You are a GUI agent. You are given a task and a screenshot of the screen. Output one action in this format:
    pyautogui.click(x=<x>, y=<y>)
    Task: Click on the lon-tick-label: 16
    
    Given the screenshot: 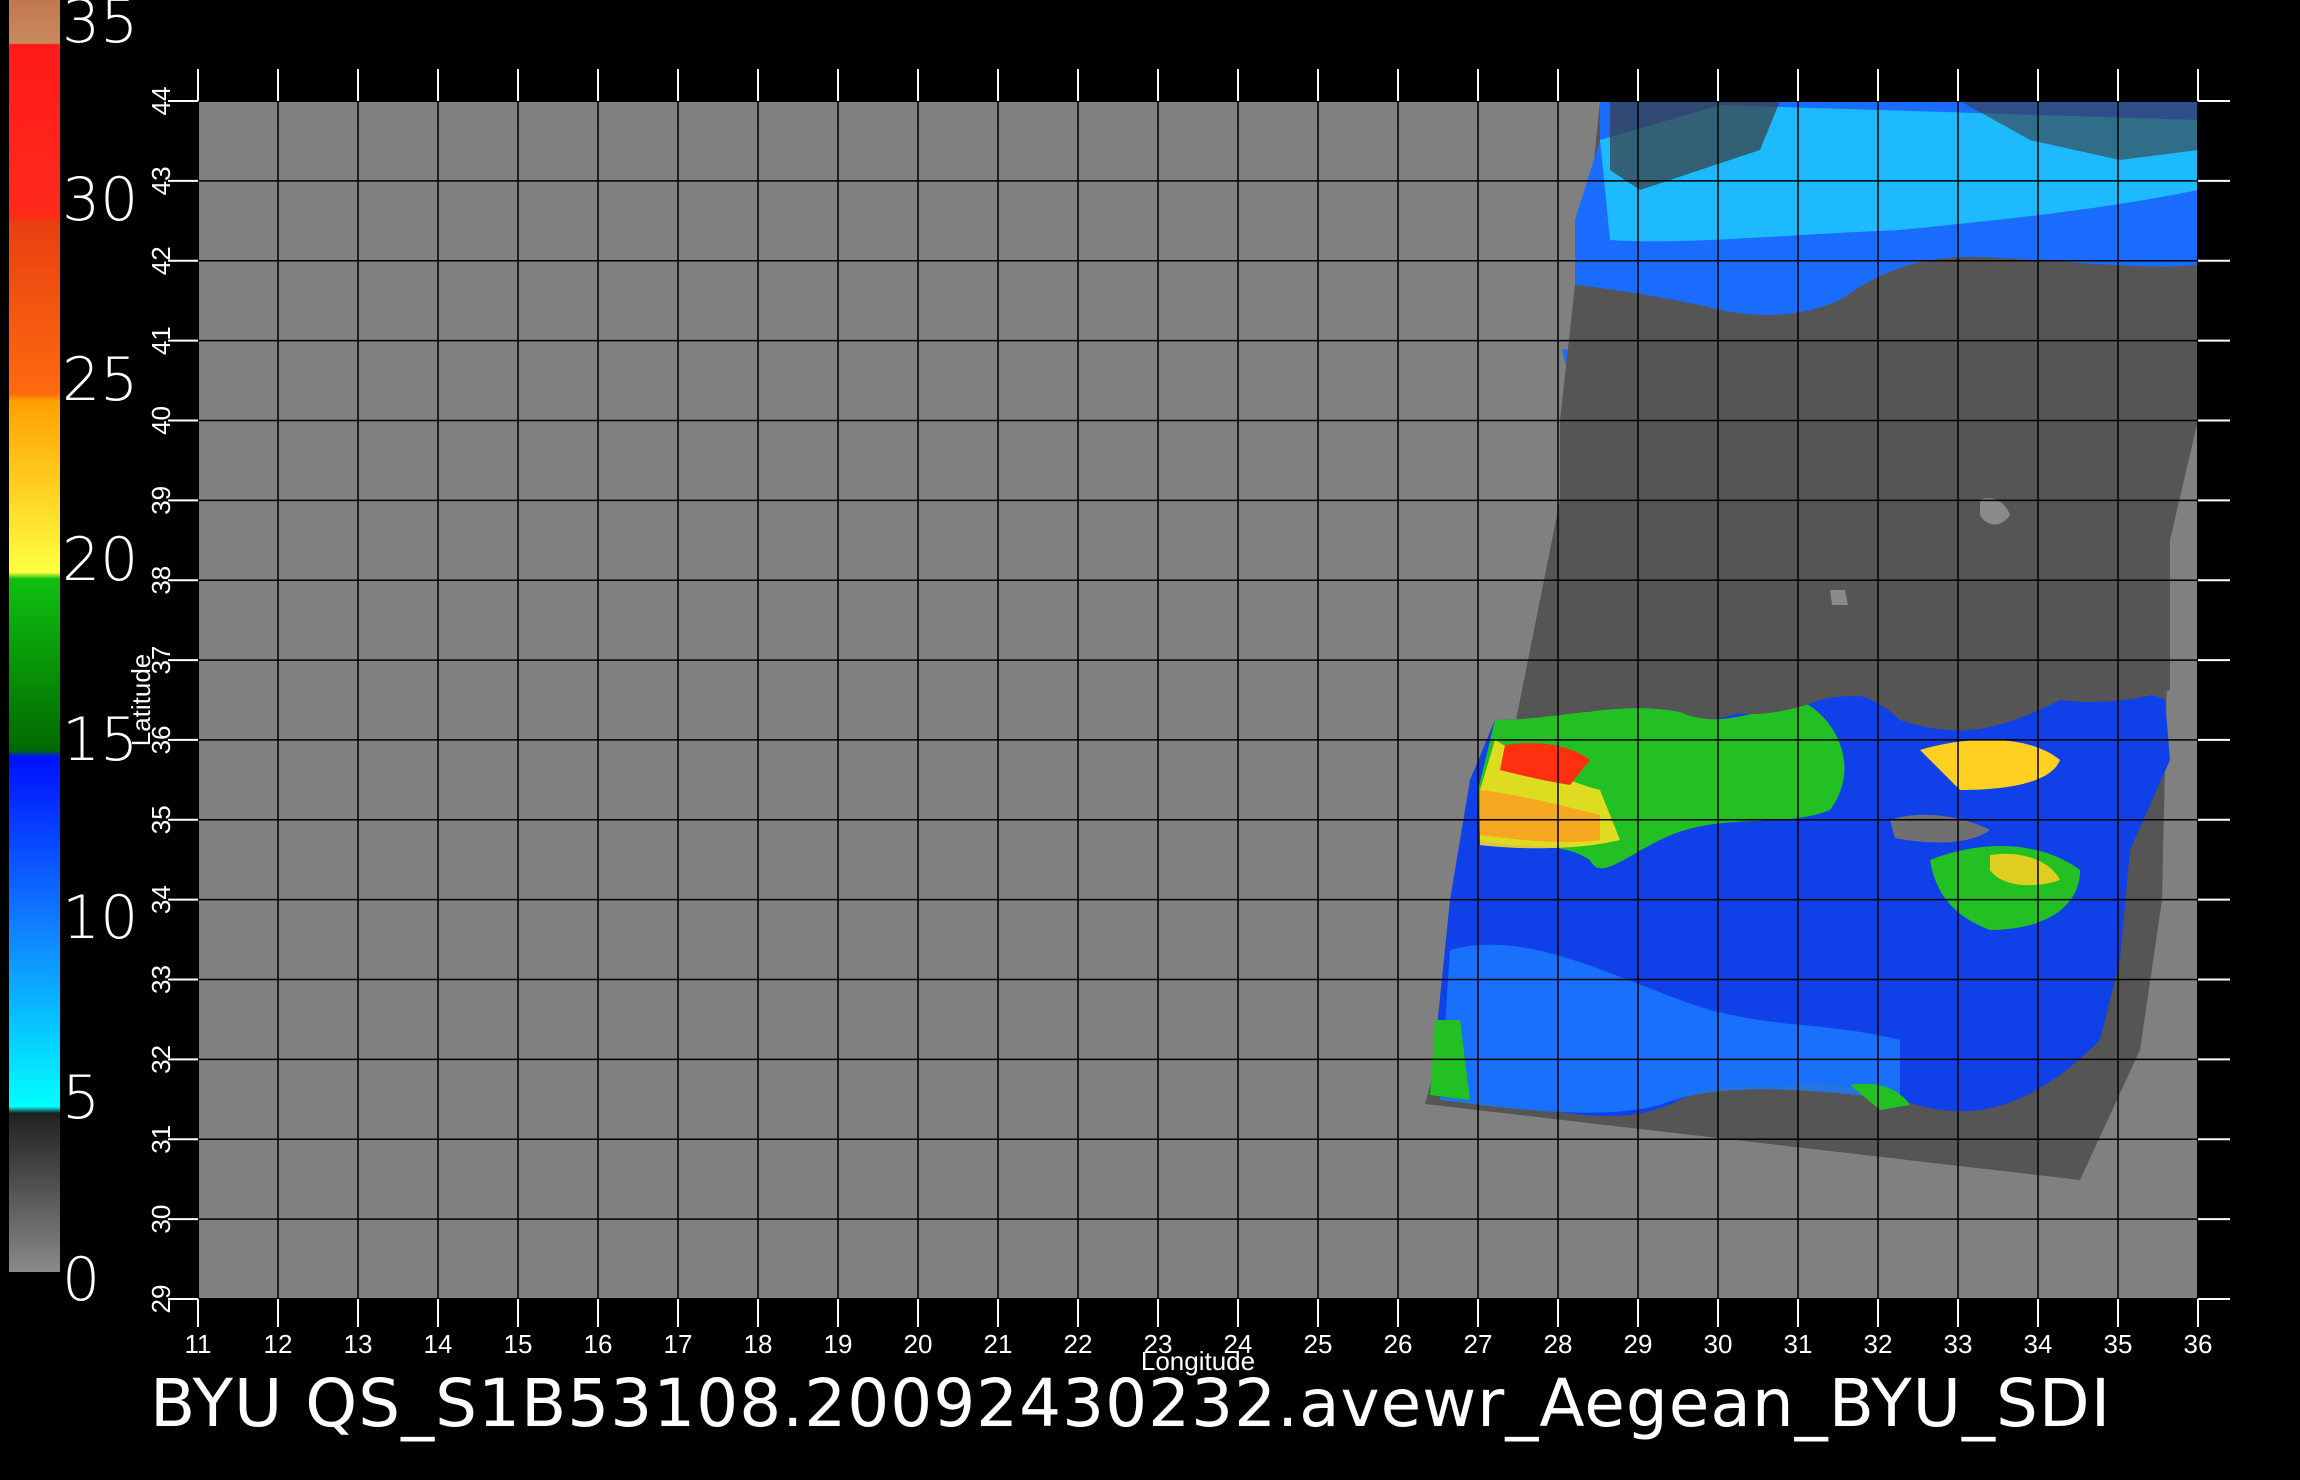 What is the action you would take?
    pyautogui.click(x=598, y=1344)
    